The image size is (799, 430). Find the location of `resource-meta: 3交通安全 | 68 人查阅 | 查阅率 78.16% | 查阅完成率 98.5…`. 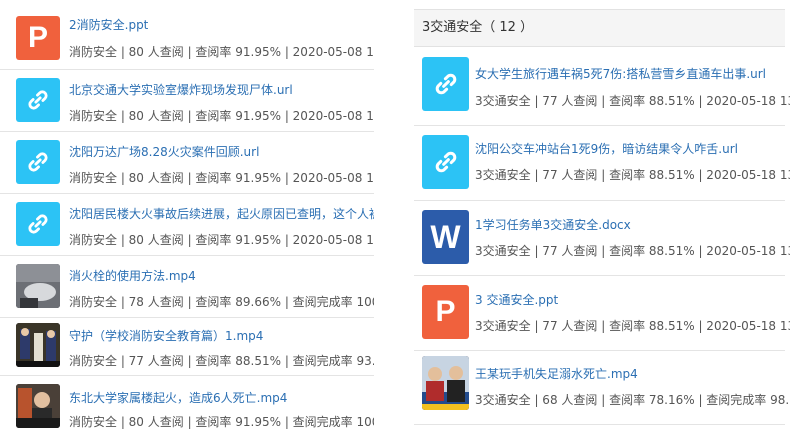

resource-meta: 3交通安全 | 68 人查阅 | 查阅率 78.16% | 查阅完成率 98.5… is located at coordinates (632, 400).